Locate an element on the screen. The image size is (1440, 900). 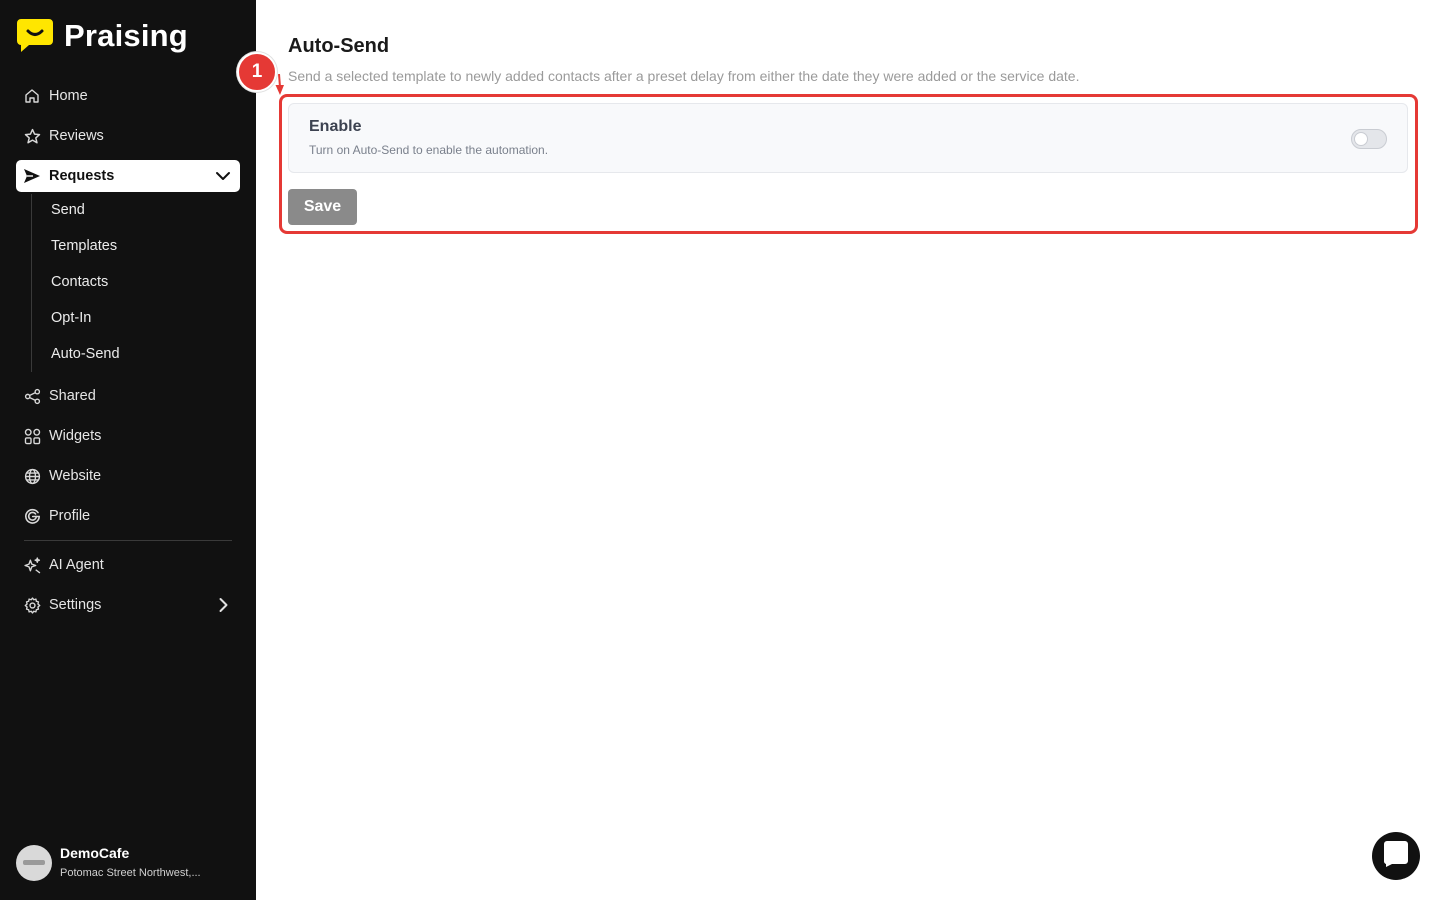
google-icon is located at coordinates (32, 516).